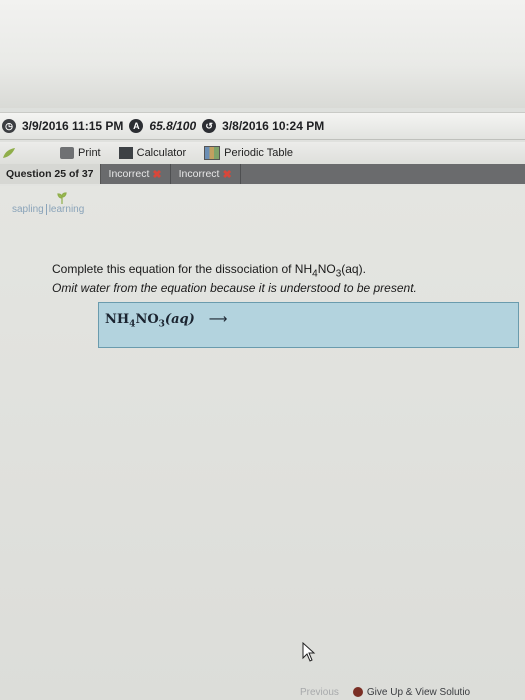 The height and width of the screenshot is (700, 525). I want to click on footer-actions: Previous Give Up & View Solutio, so click(412, 692).